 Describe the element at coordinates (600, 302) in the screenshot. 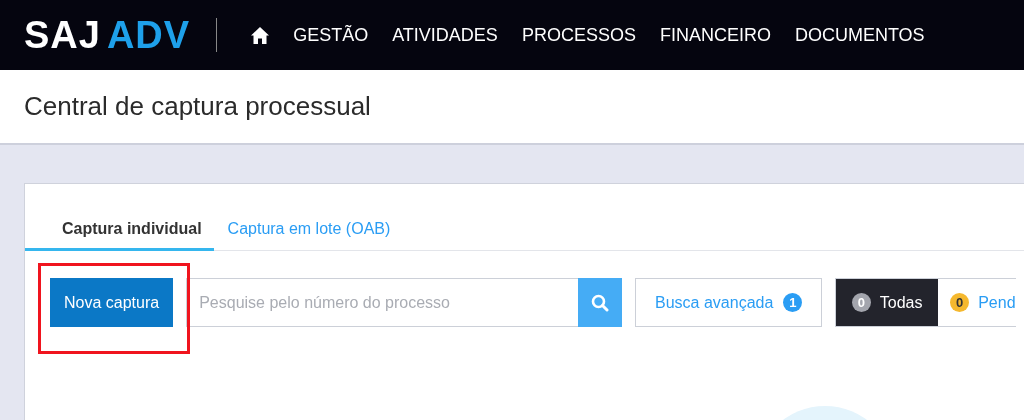

I see `search-icon` at that location.